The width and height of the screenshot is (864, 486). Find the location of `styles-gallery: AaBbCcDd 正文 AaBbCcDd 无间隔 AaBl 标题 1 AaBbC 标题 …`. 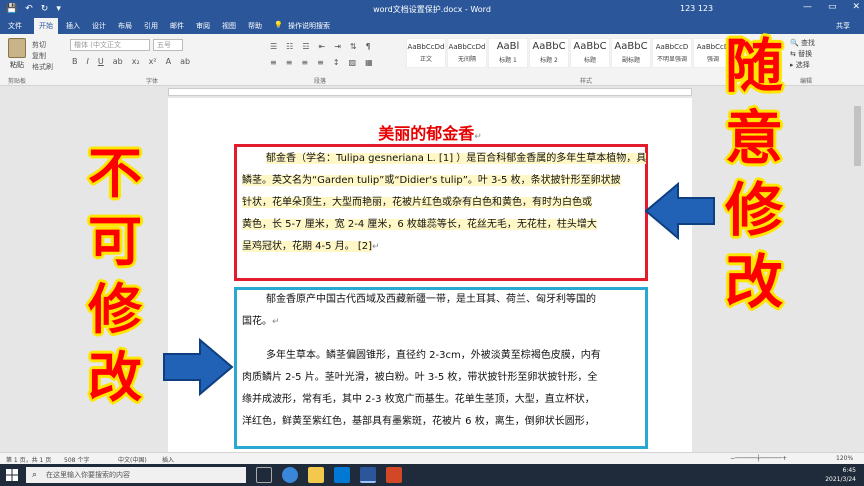

styles-gallery: AaBbCcDd 正文 AaBbCcDd 无间隔 AaBl 标题 1 AaBbC 标题 … is located at coordinates (570, 53).